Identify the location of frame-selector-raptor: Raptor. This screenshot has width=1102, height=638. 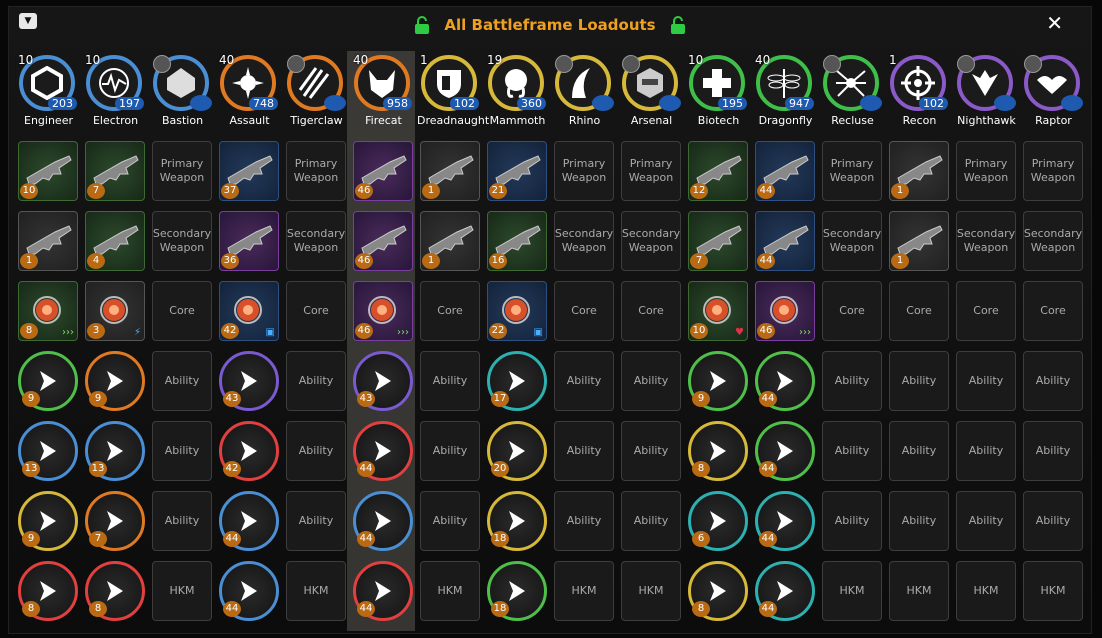
(1053, 91).